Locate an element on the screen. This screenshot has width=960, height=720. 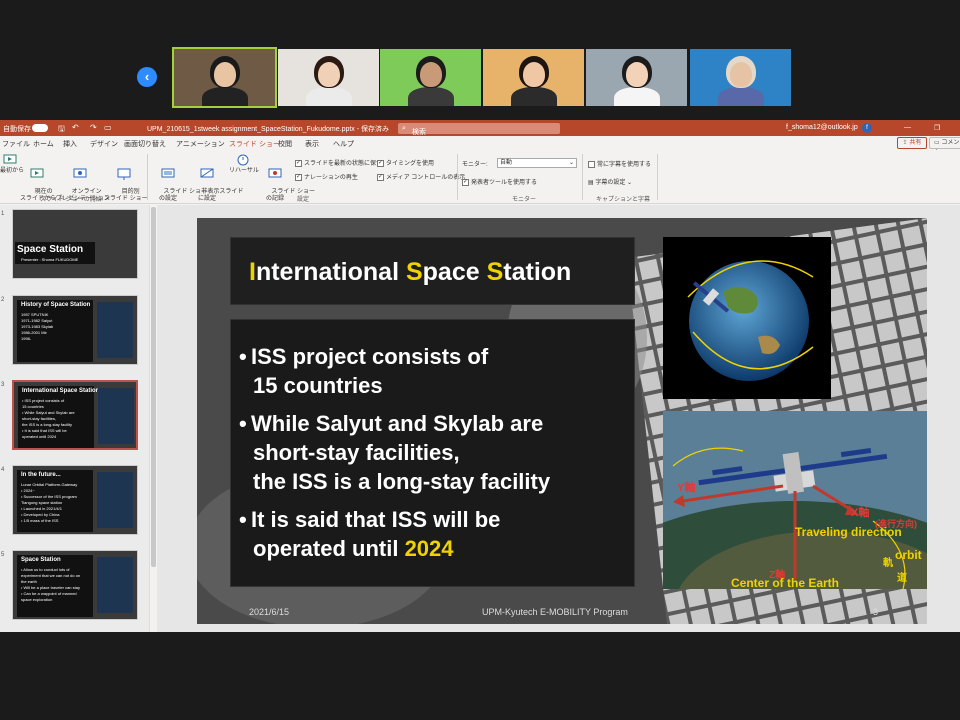
bullet-2-cont-2: the ISS is a long-stay facility is located at coordinates (394, 481).